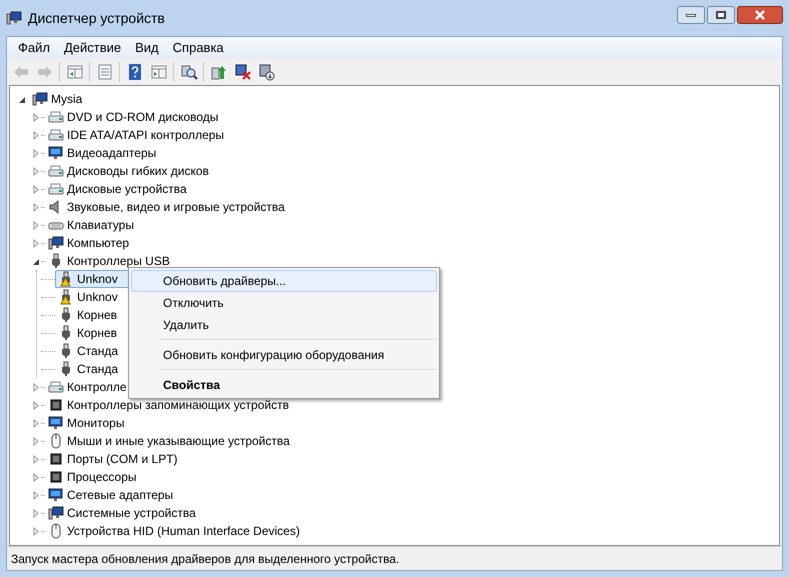 This screenshot has width=789, height=577. What do you see at coordinates (75, 72) in the screenshot?
I see `pane-icon` at bounding box center [75, 72].